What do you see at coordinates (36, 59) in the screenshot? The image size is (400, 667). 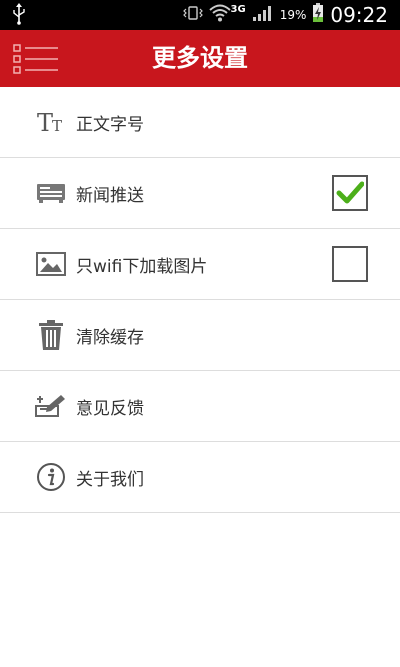 I see `menu-button` at bounding box center [36, 59].